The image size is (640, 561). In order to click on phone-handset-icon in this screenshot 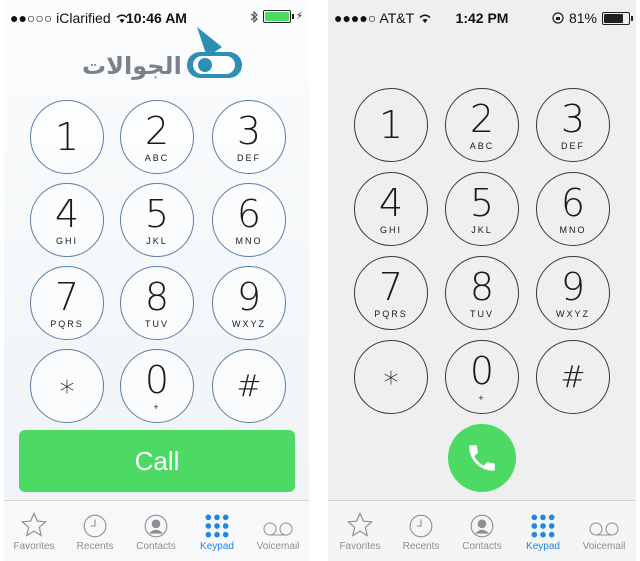, I will do `click(482, 458)`.